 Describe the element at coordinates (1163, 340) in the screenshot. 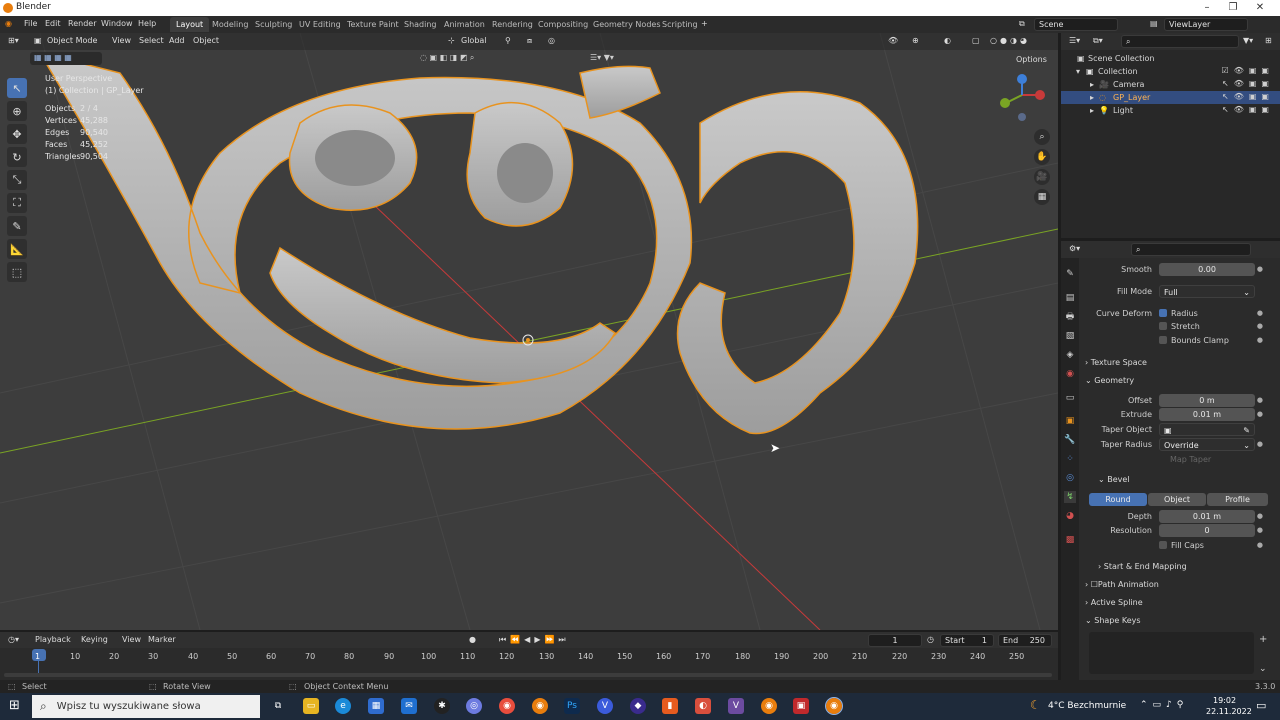

I see `bounds-clamp-checkbox` at that location.